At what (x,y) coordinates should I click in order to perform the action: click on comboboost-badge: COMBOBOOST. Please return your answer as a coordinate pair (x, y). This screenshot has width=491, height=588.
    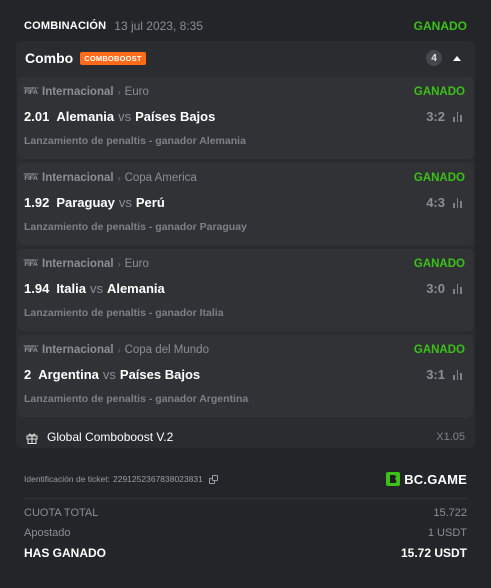
    Looking at the image, I should click on (113, 58).